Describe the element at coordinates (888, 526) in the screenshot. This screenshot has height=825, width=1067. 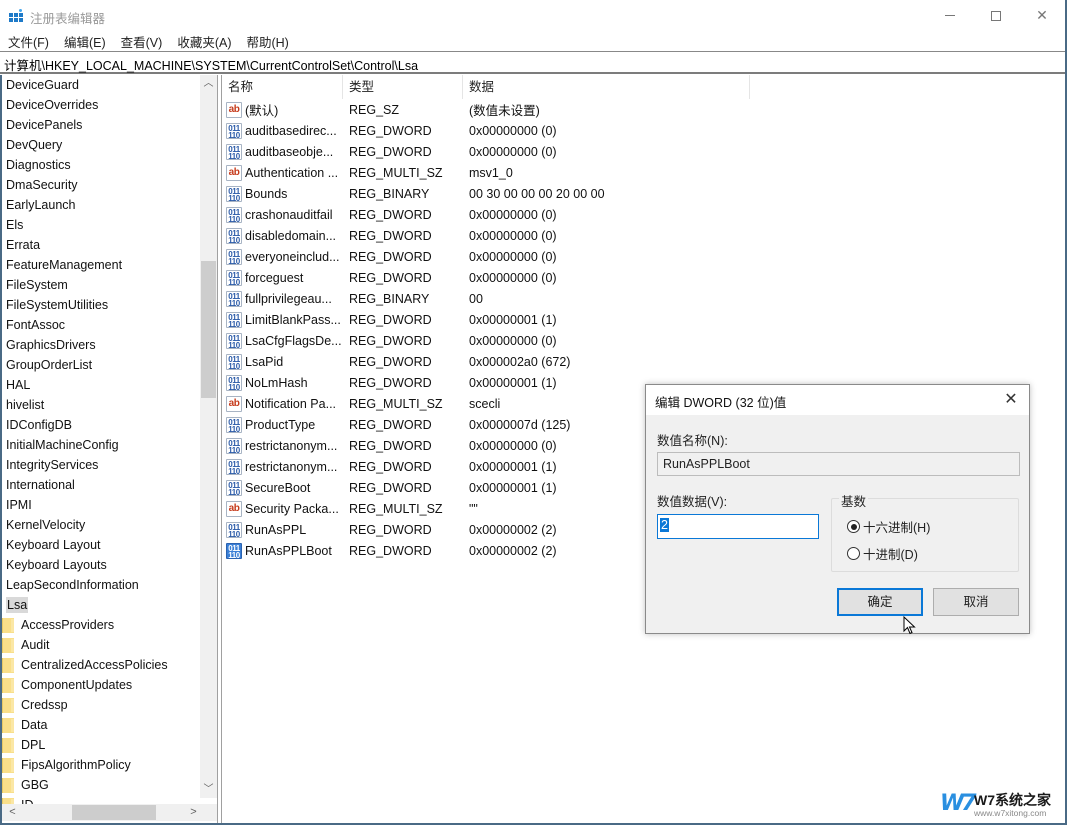
I see `radio-hexadecimal: 十六进制(H)` at that location.